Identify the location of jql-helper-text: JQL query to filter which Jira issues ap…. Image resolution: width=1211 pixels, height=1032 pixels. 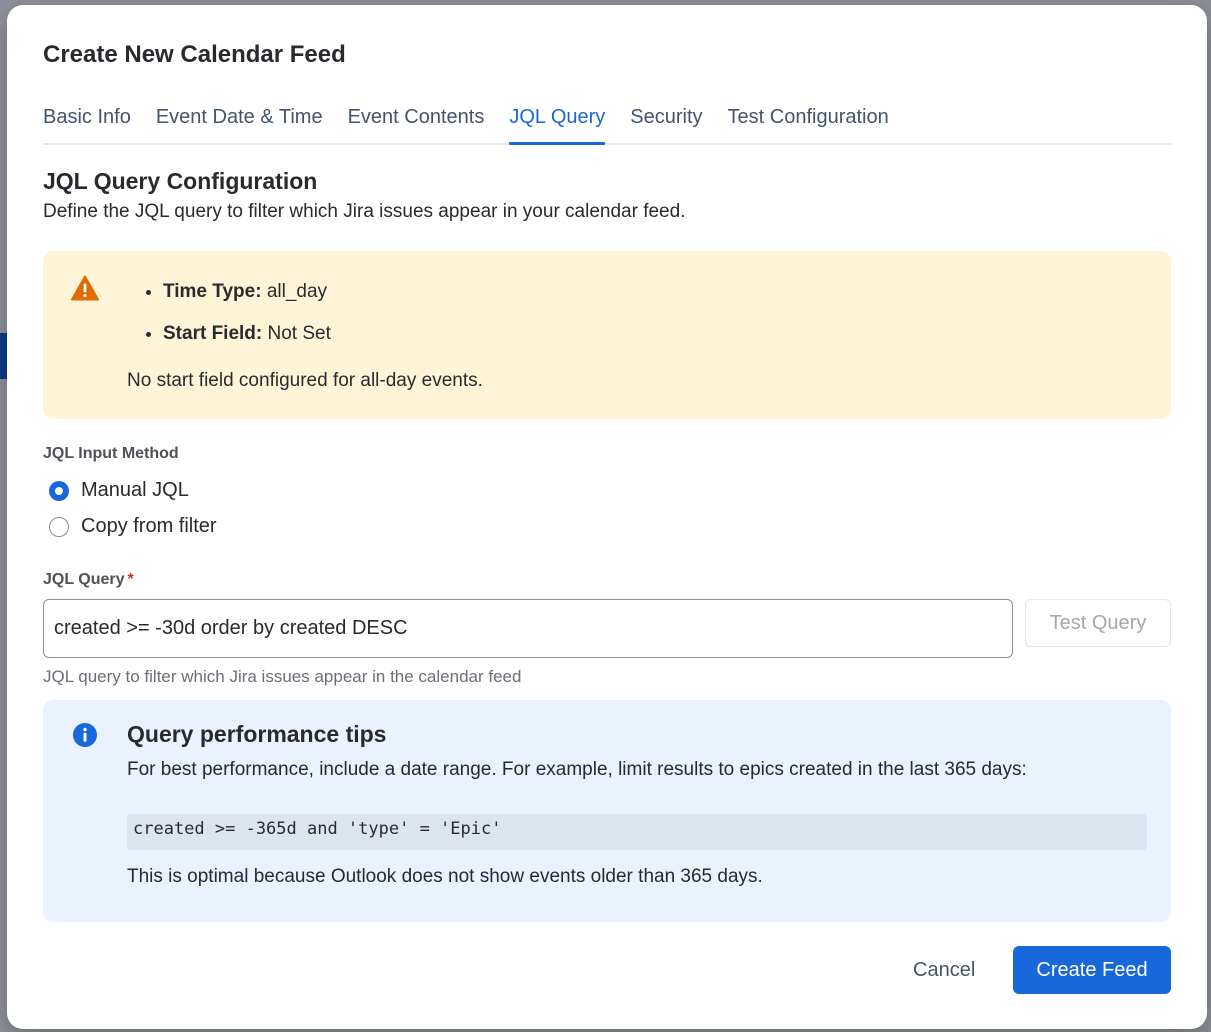
(282, 676).